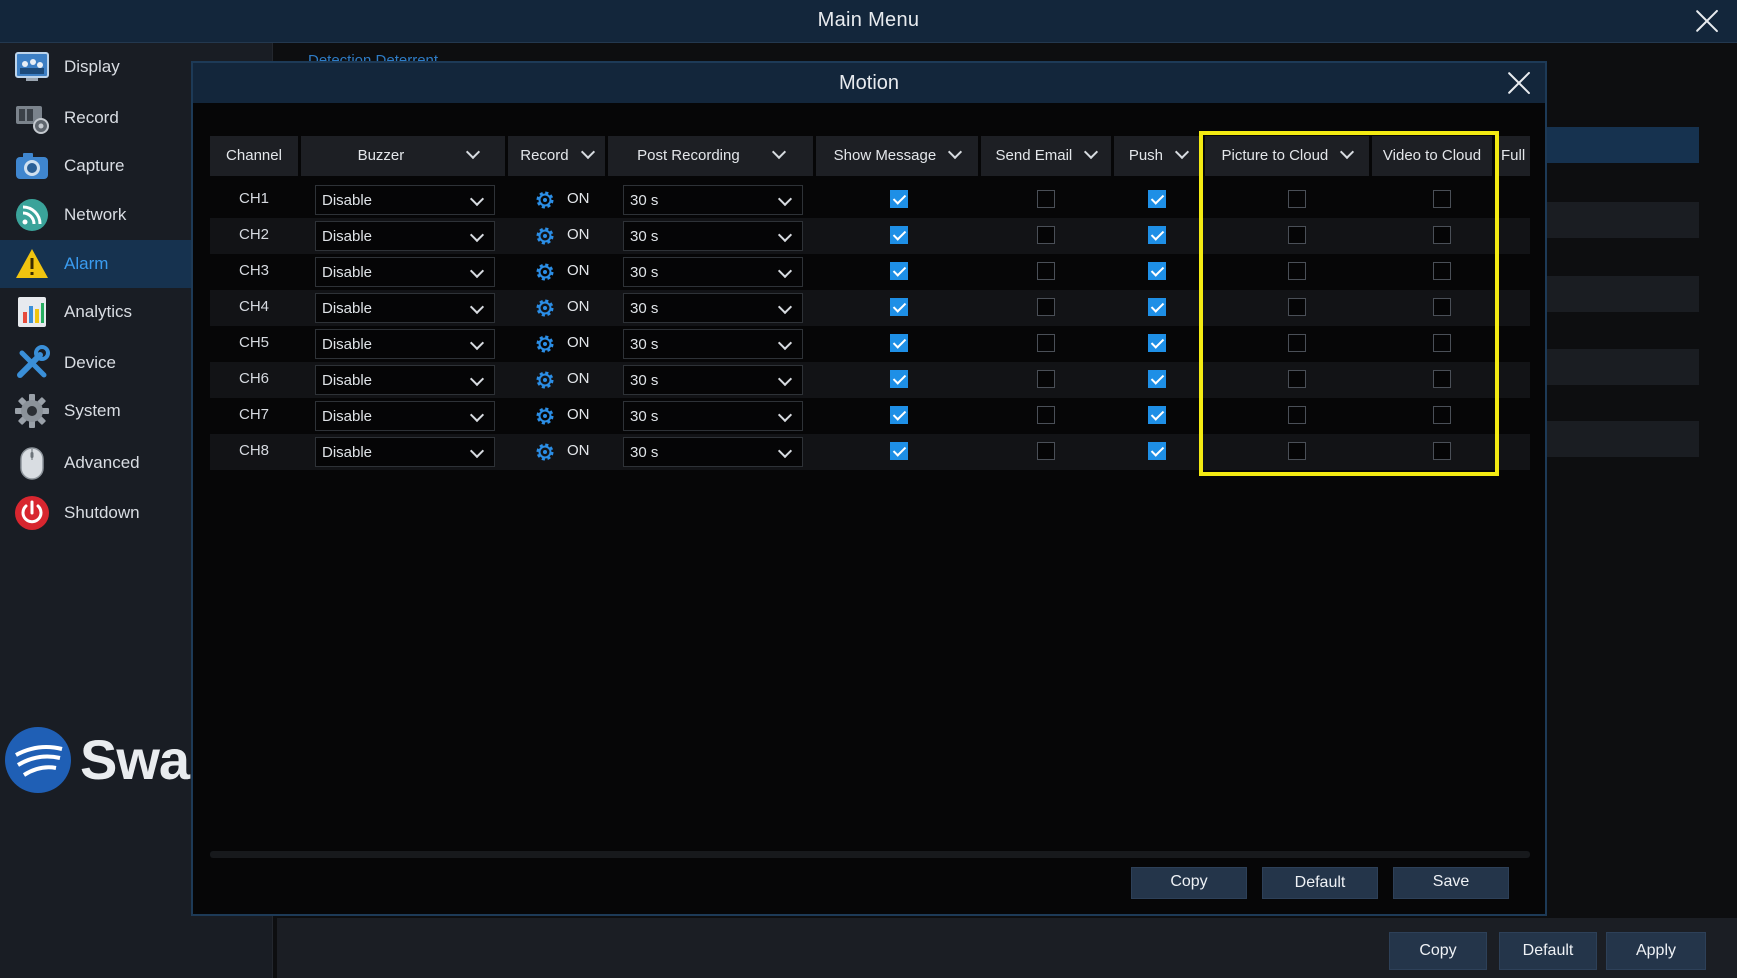 The height and width of the screenshot is (978, 1737). Describe the element at coordinates (897, 156) in the screenshot. I see `column-header-show-message: Show Message` at that location.